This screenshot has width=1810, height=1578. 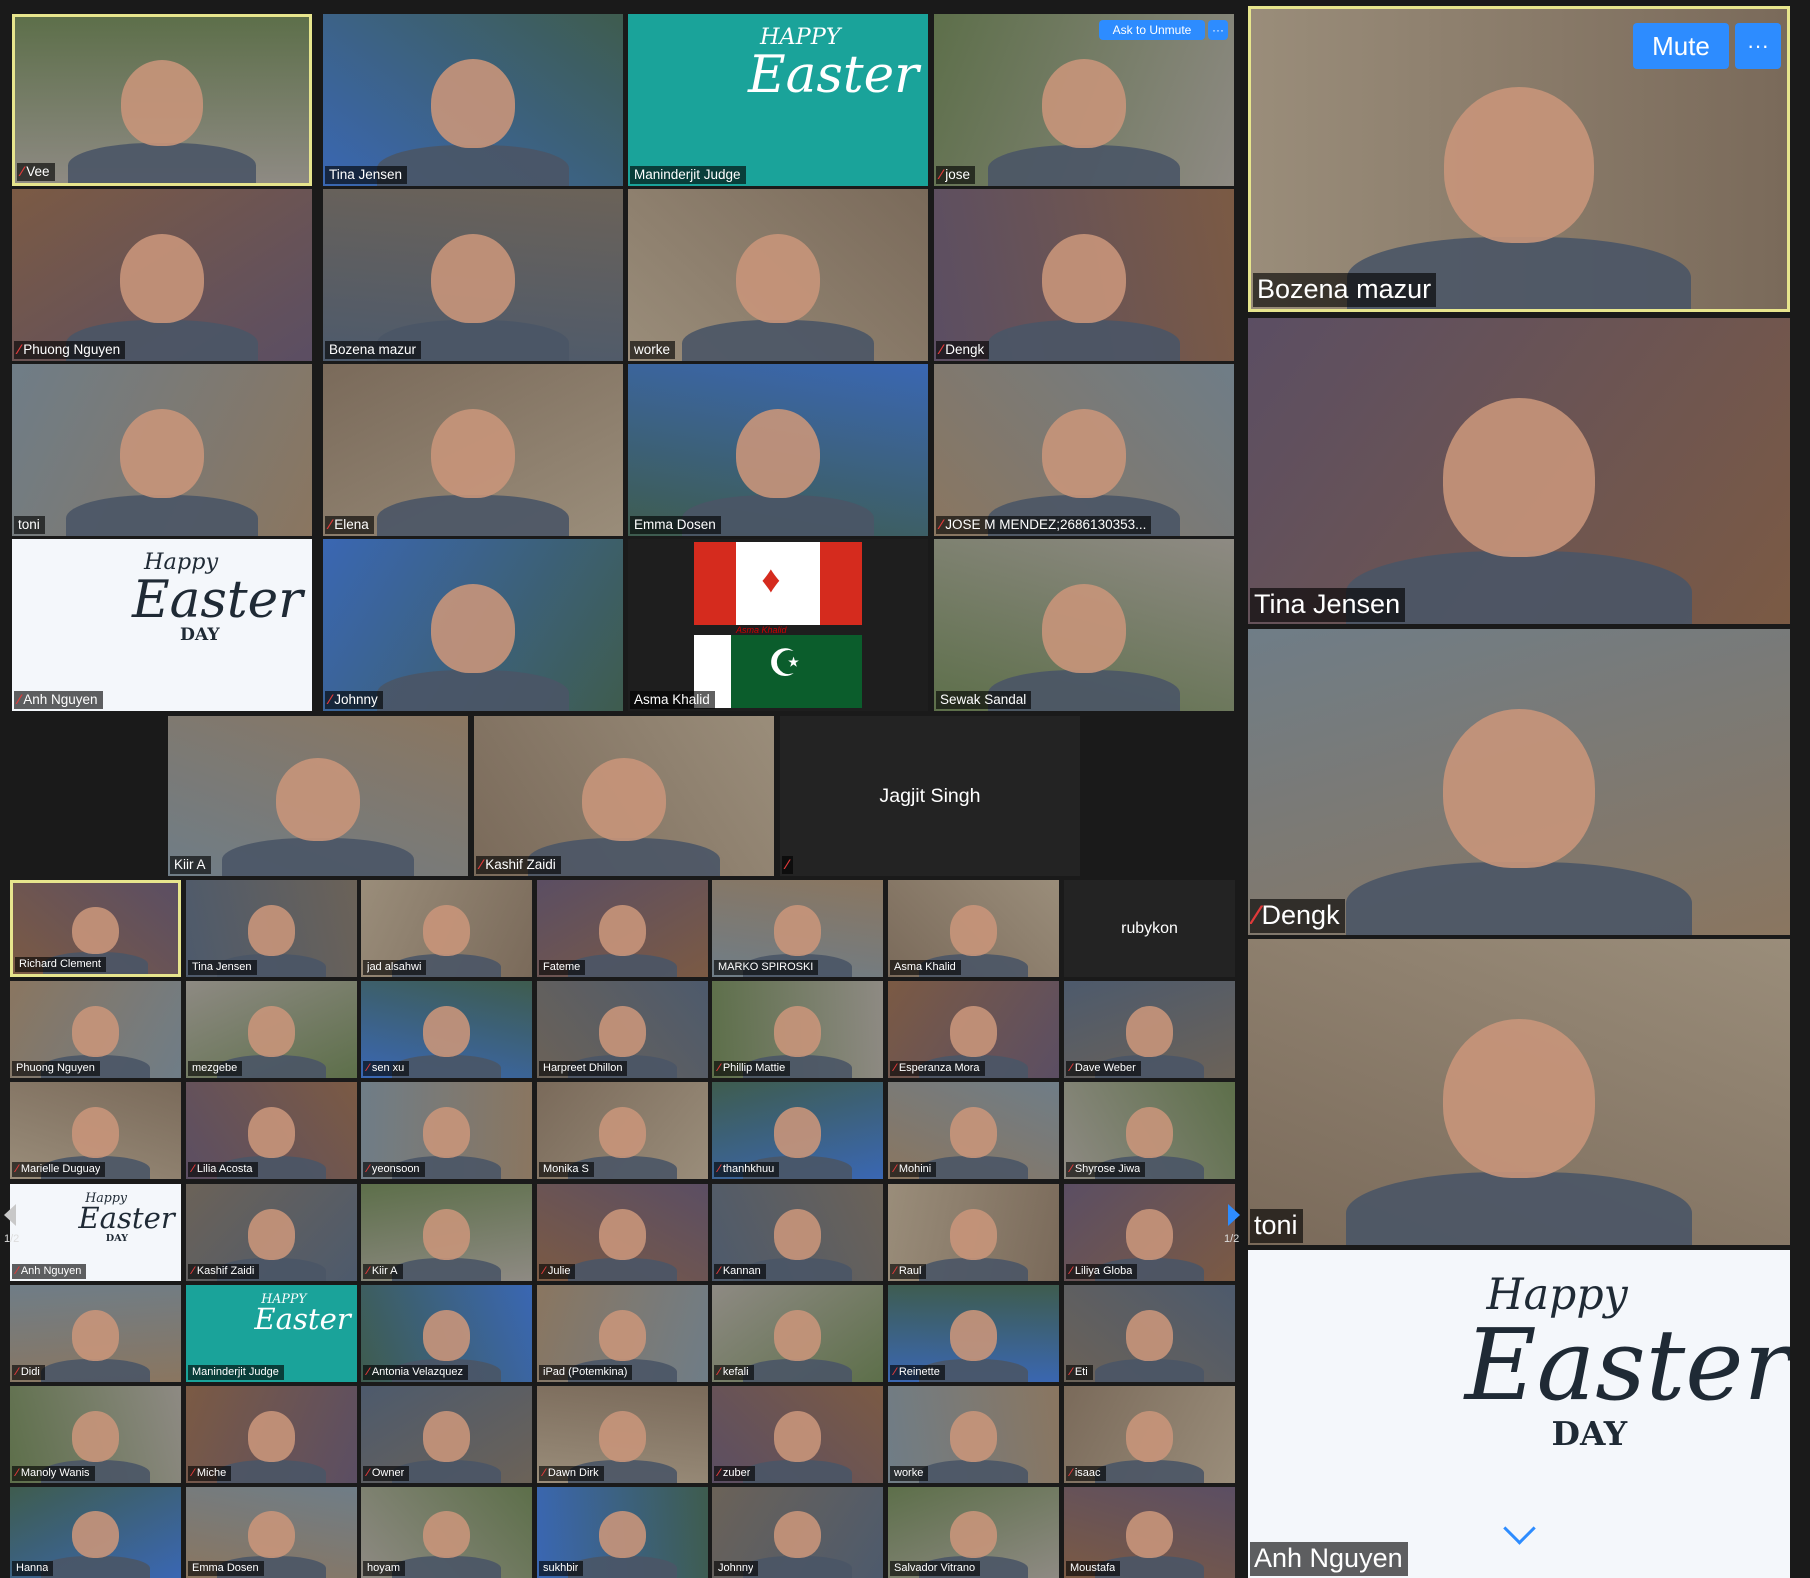 What do you see at coordinates (797, 1434) in the screenshot?
I see `participant-tile: ⁄ zuber` at bounding box center [797, 1434].